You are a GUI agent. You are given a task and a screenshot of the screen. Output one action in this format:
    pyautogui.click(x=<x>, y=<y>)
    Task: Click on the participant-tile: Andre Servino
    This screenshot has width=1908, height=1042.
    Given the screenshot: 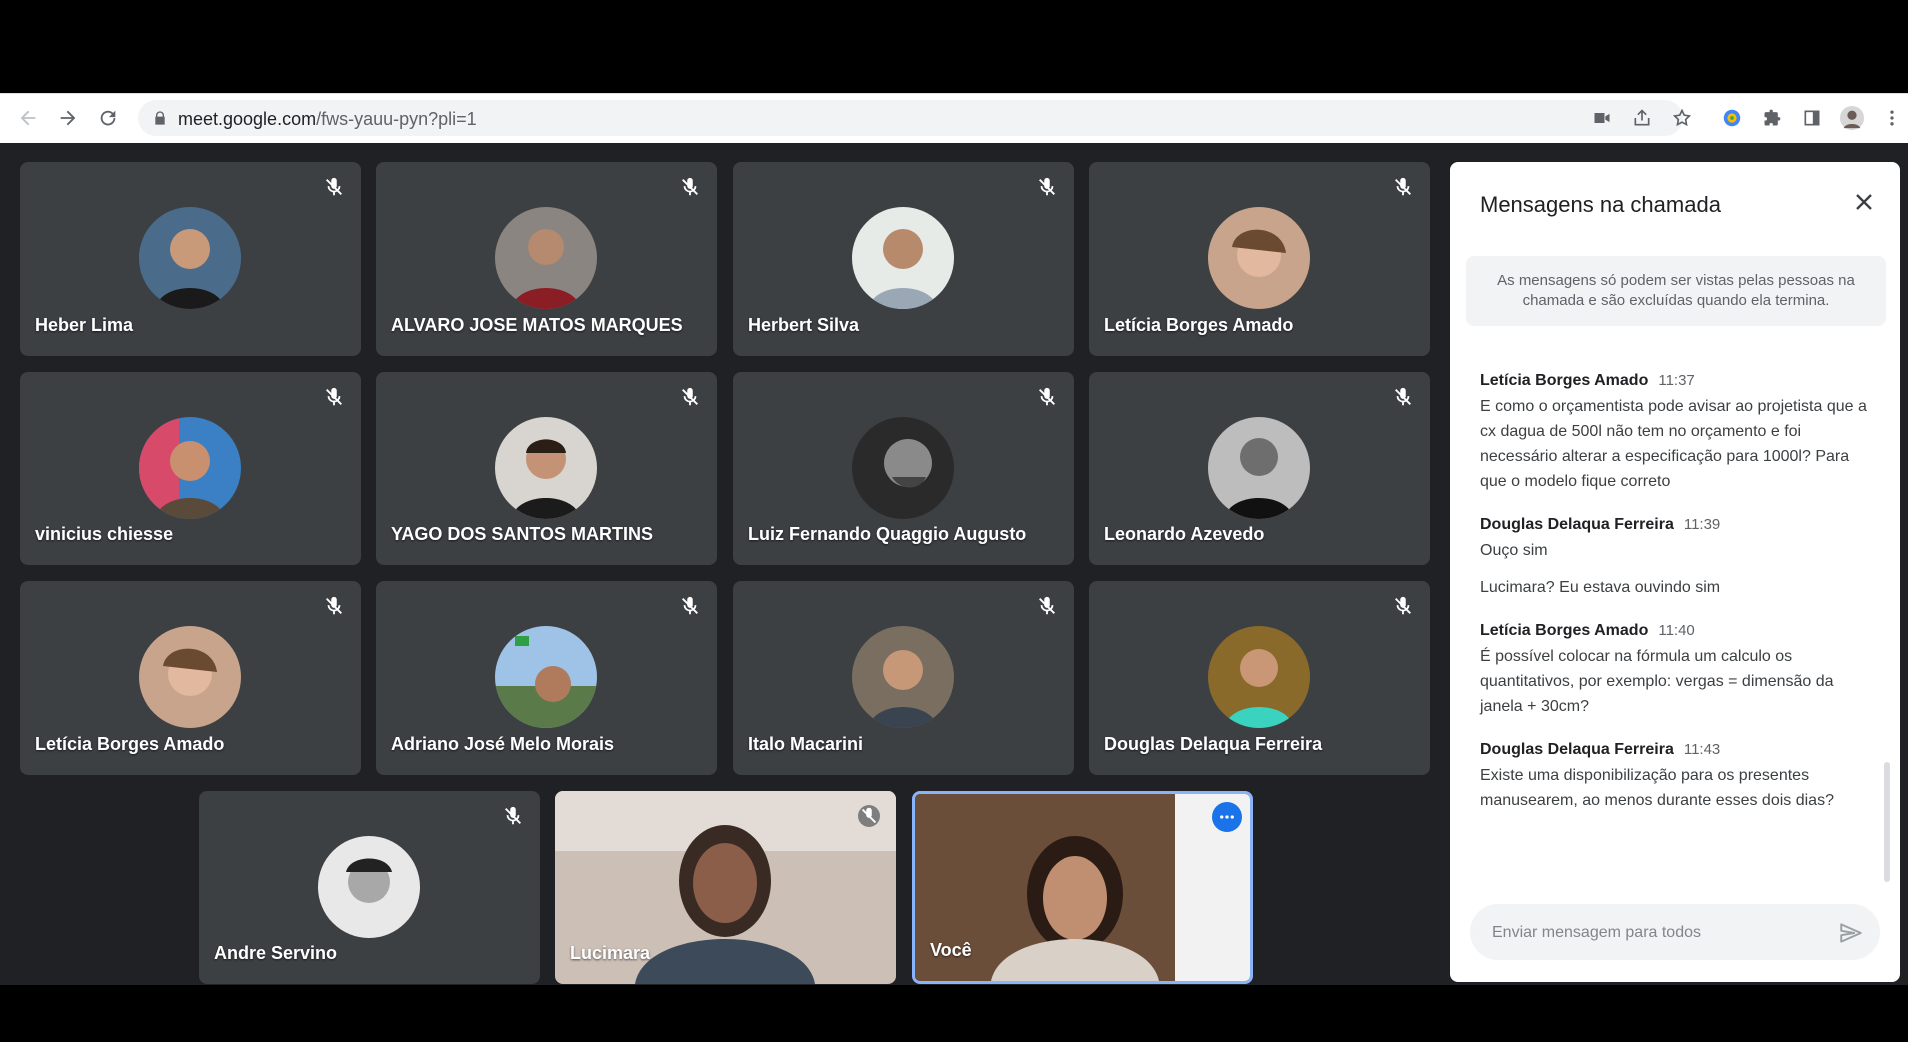 What is the action you would take?
    pyautogui.click(x=369, y=887)
    